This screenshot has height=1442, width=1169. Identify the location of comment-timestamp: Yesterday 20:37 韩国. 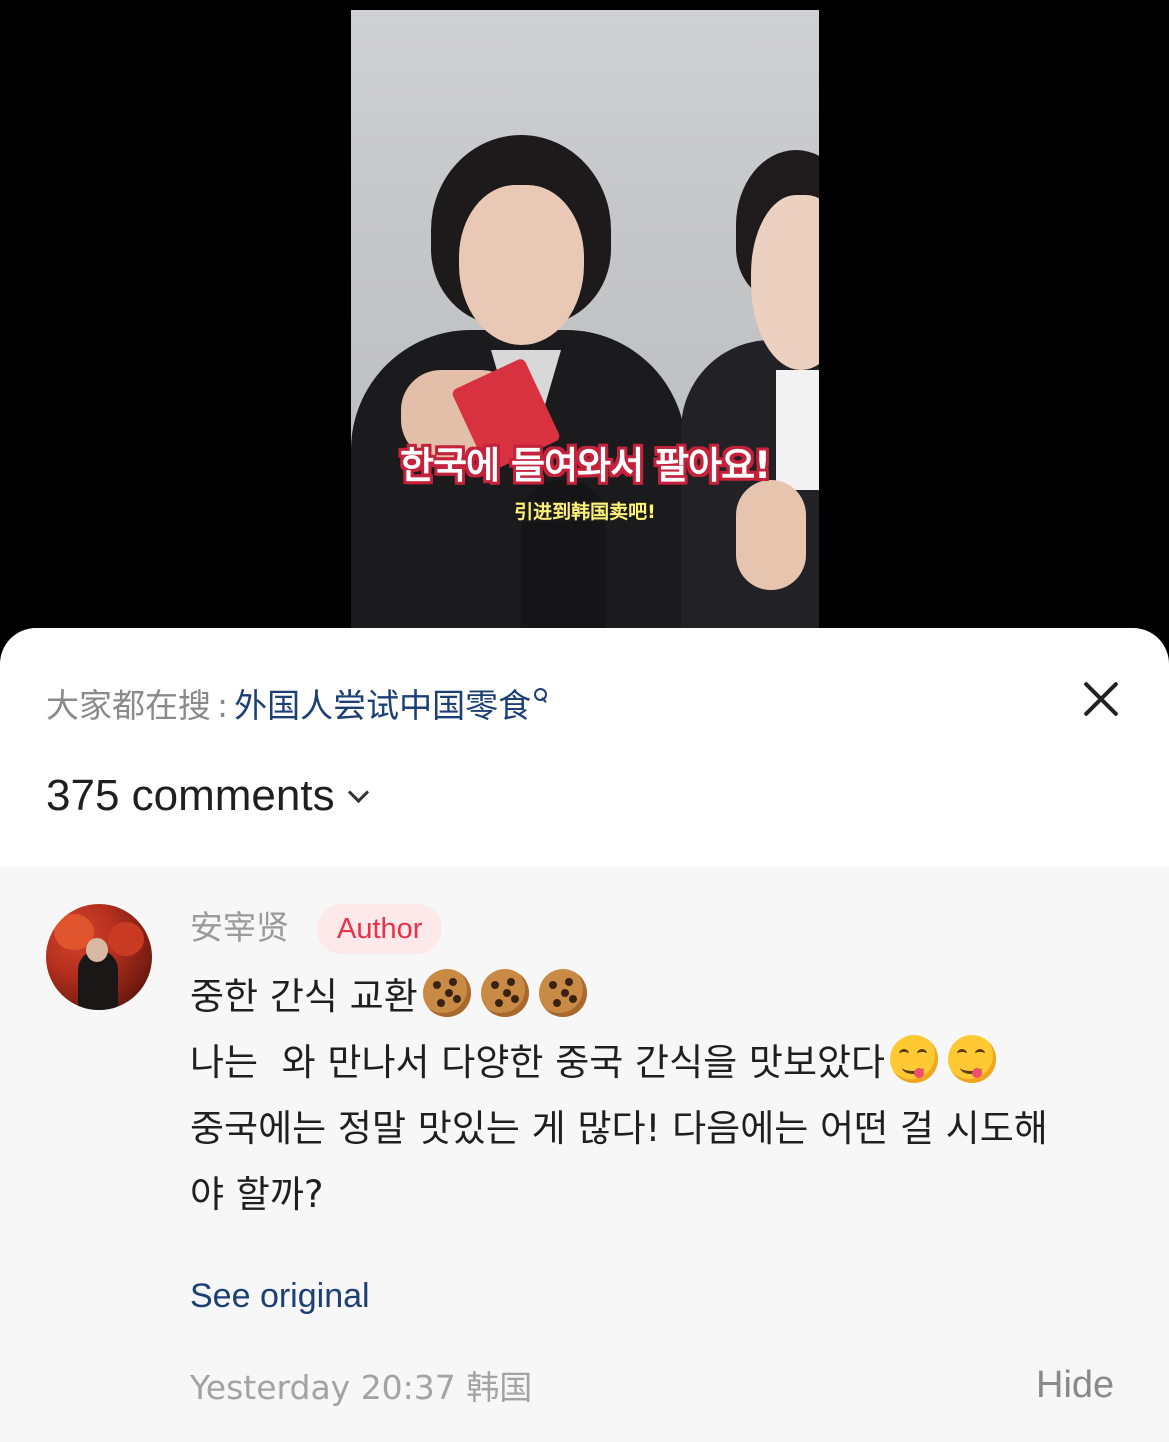
(361, 1387).